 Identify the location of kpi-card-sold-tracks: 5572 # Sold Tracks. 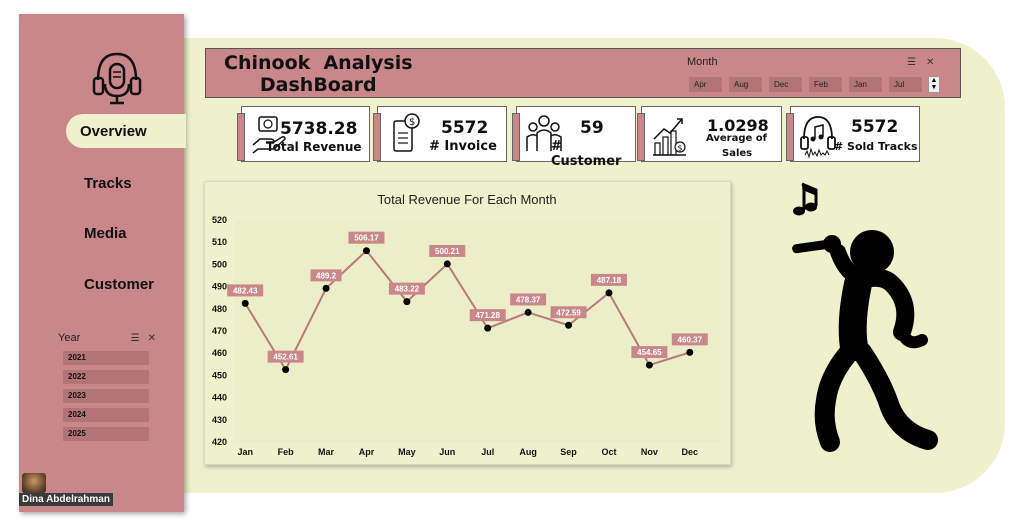
(853, 134).